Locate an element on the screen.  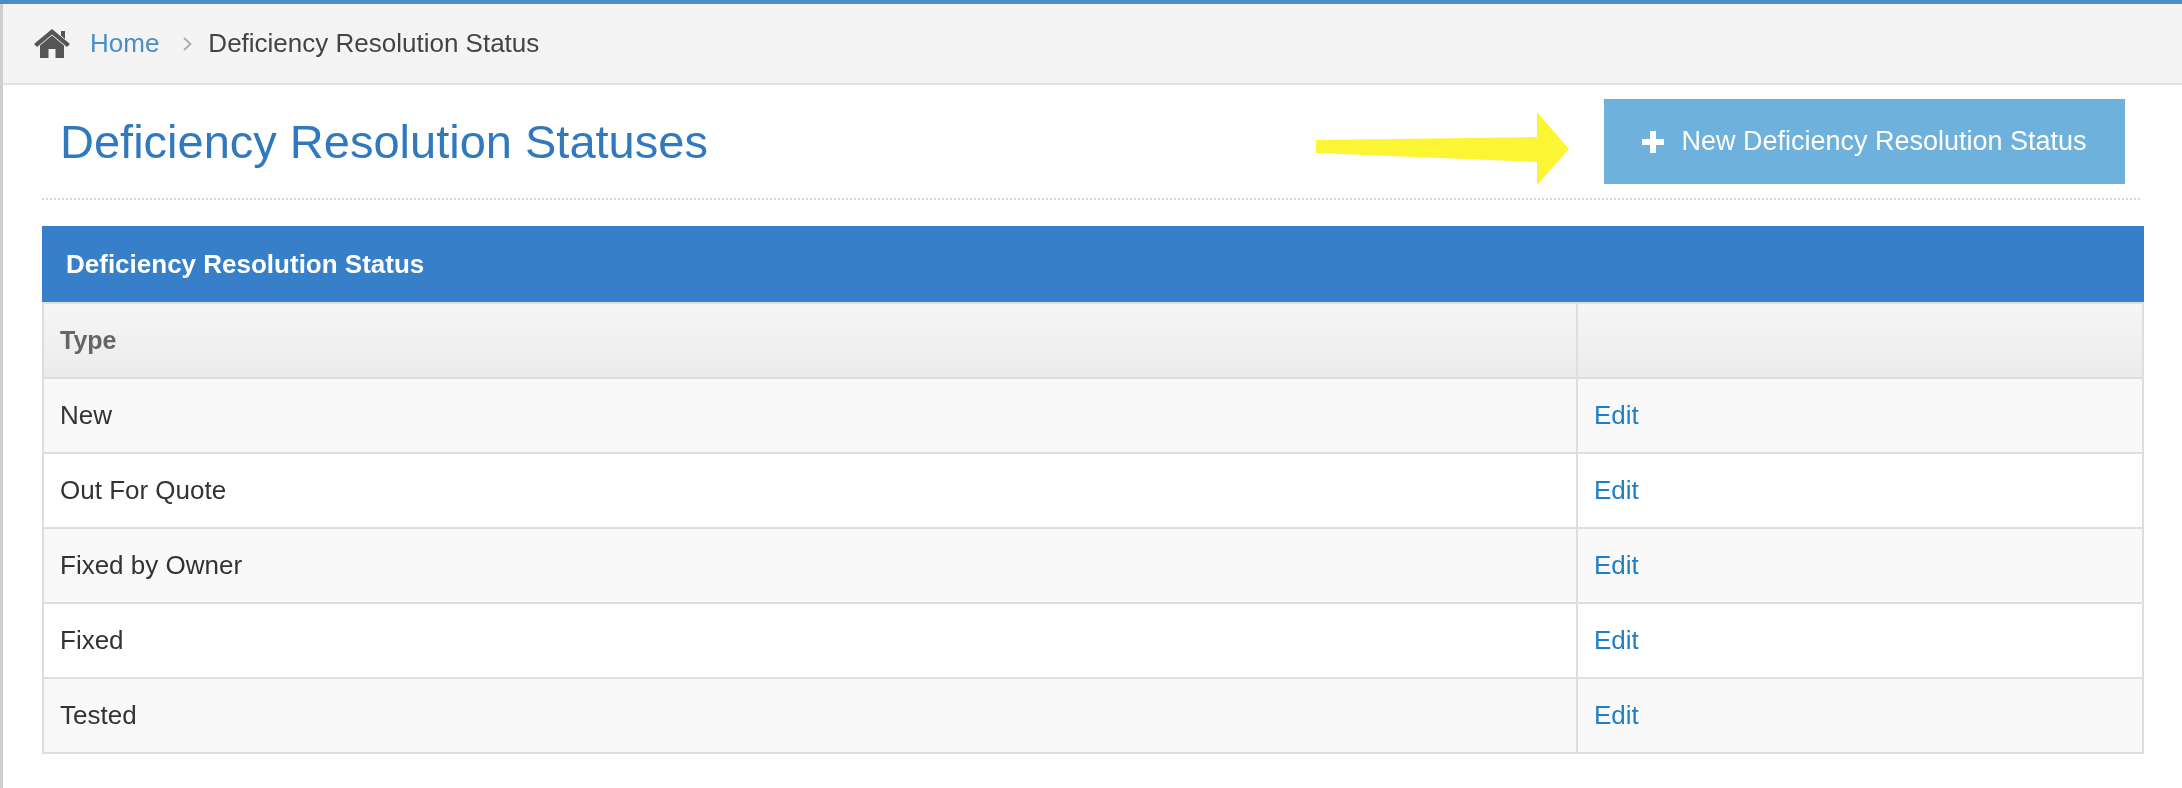
panel-heading: Deficiency Resolution Status is located at coordinates (1093, 264).